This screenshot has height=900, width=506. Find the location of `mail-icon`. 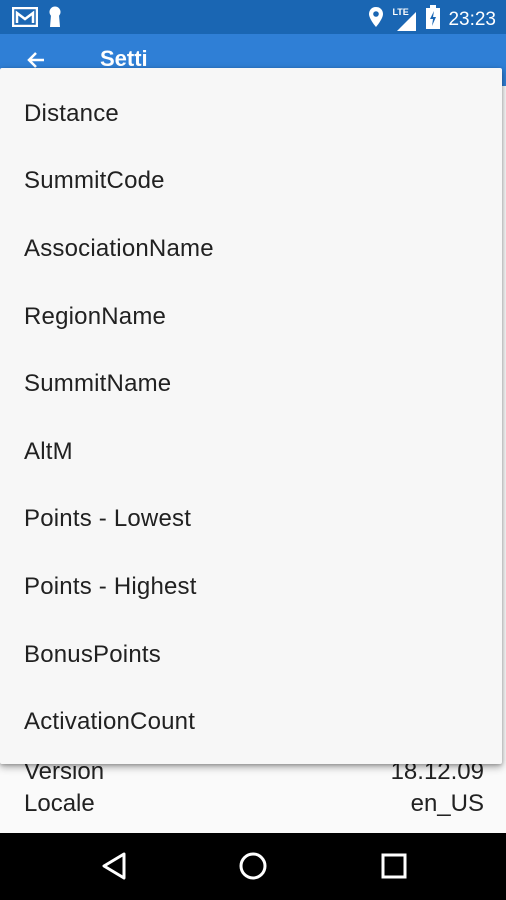

mail-icon is located at coordinates (25, 19).